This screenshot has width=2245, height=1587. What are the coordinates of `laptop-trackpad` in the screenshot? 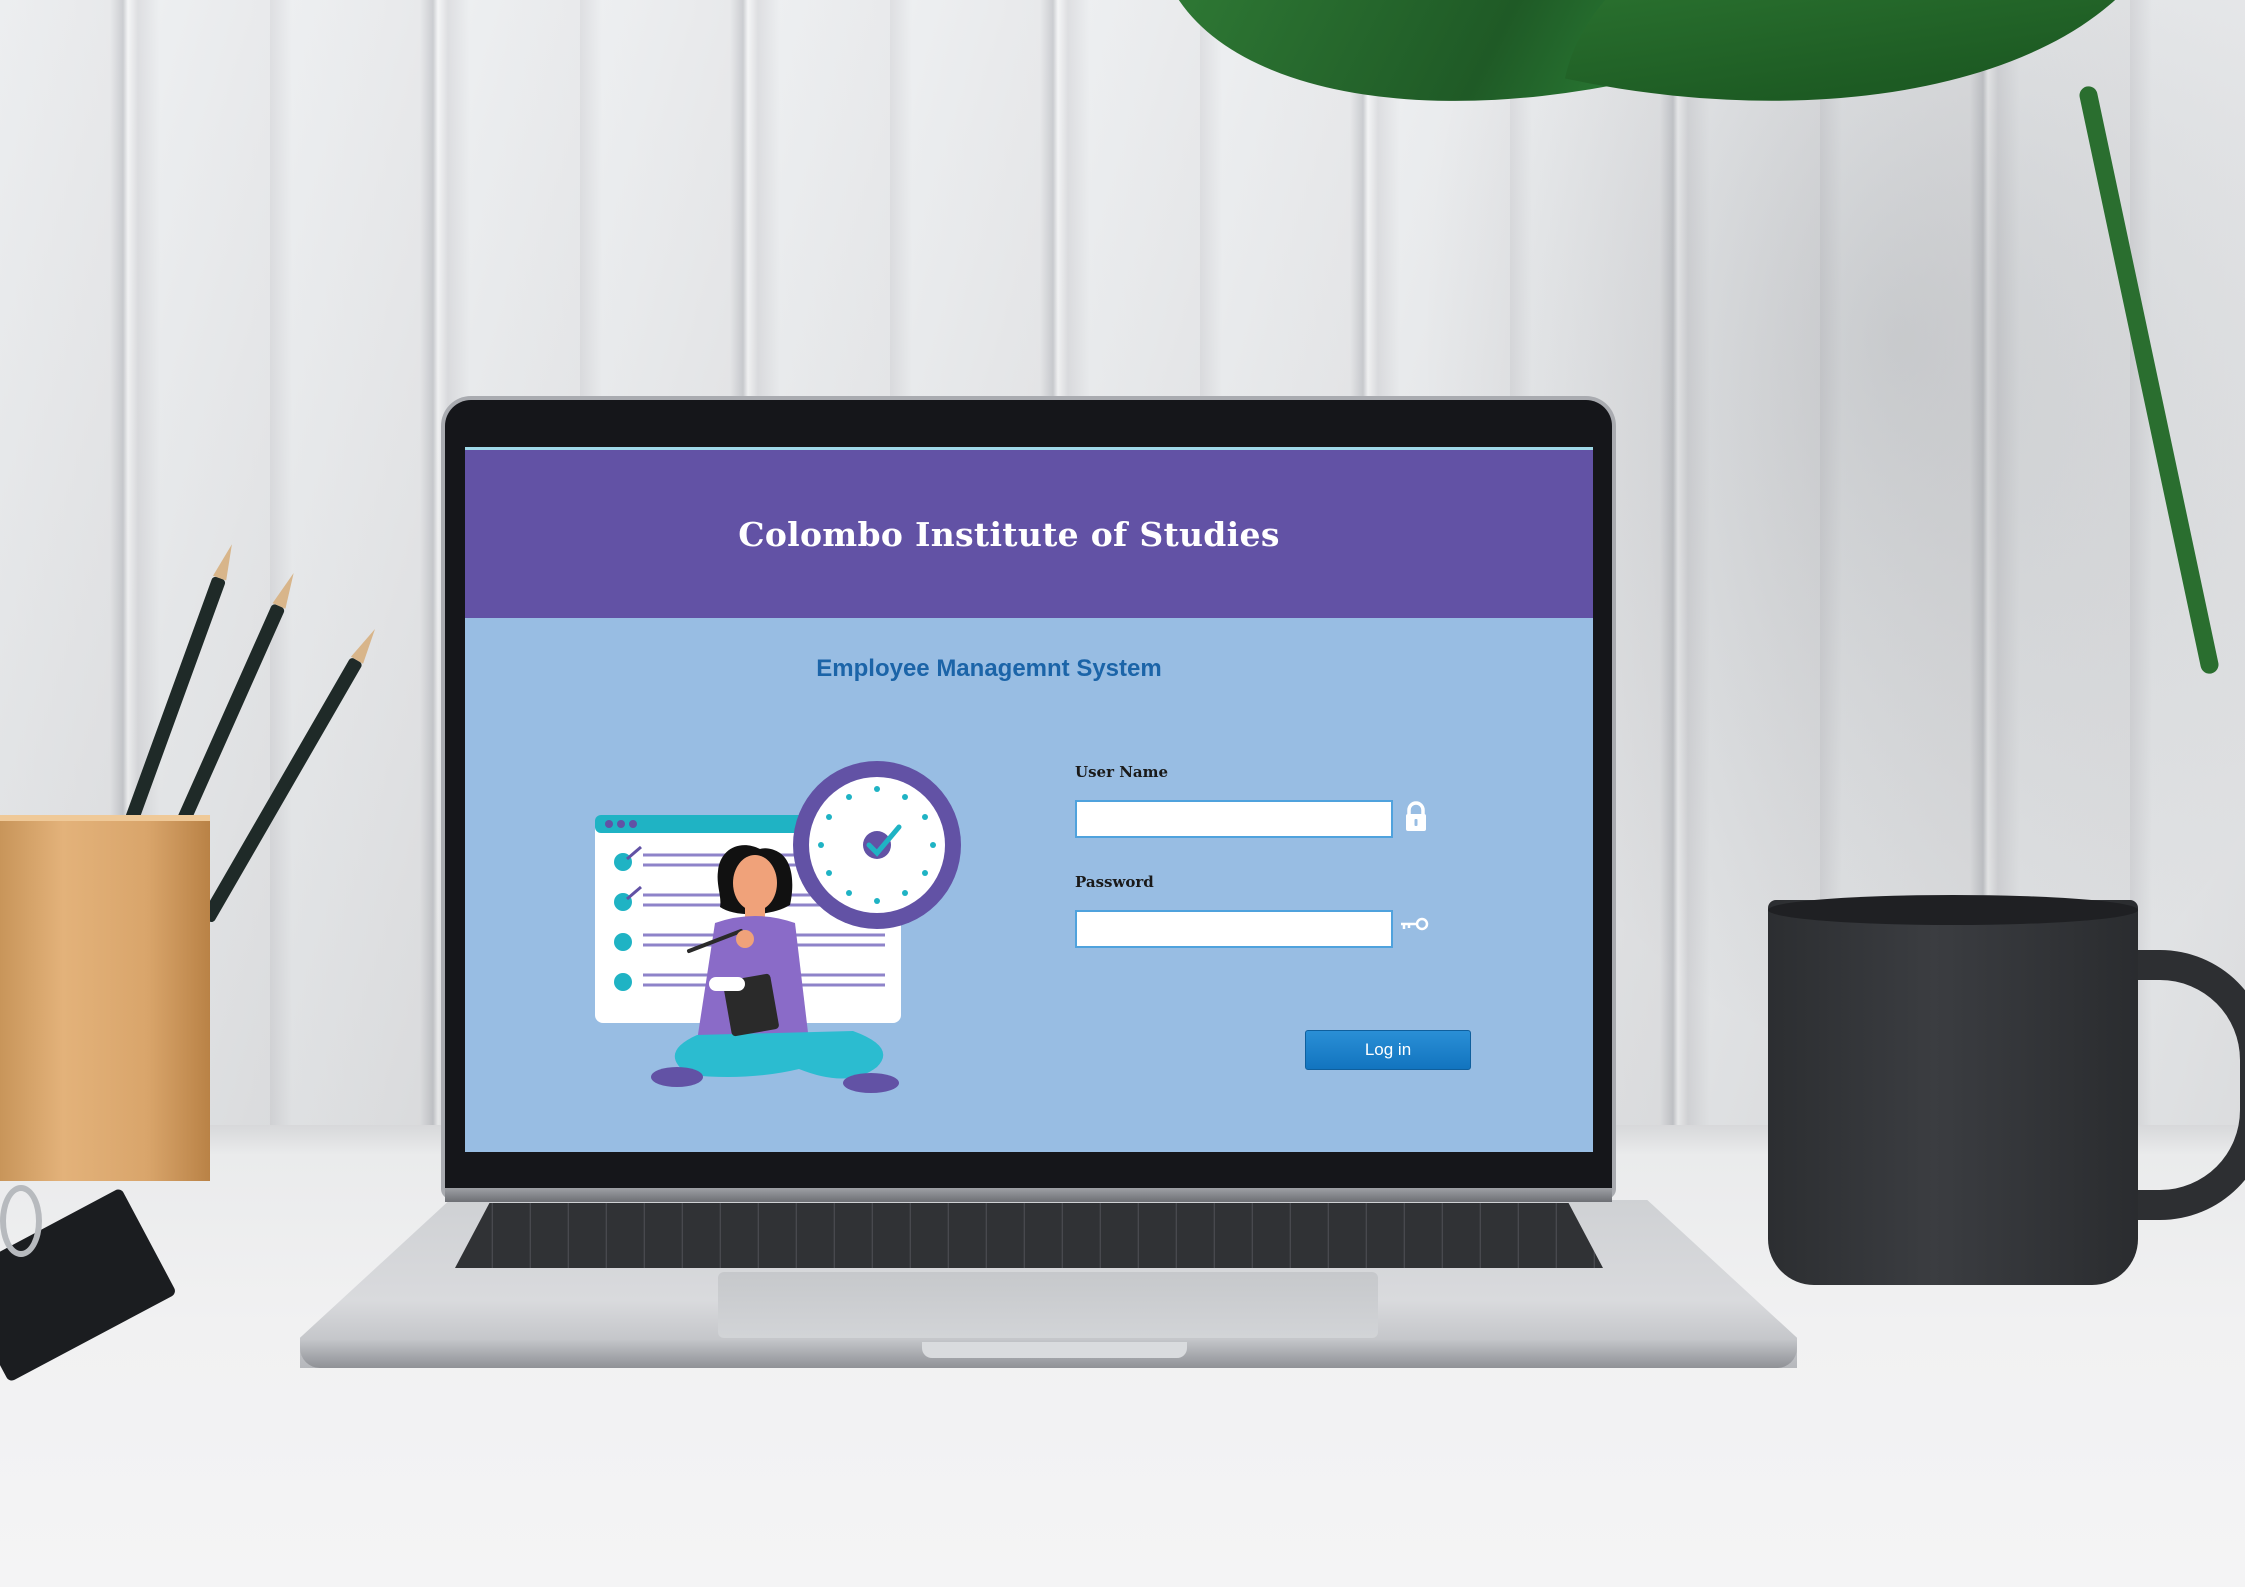 It's located at (1048, 1305).